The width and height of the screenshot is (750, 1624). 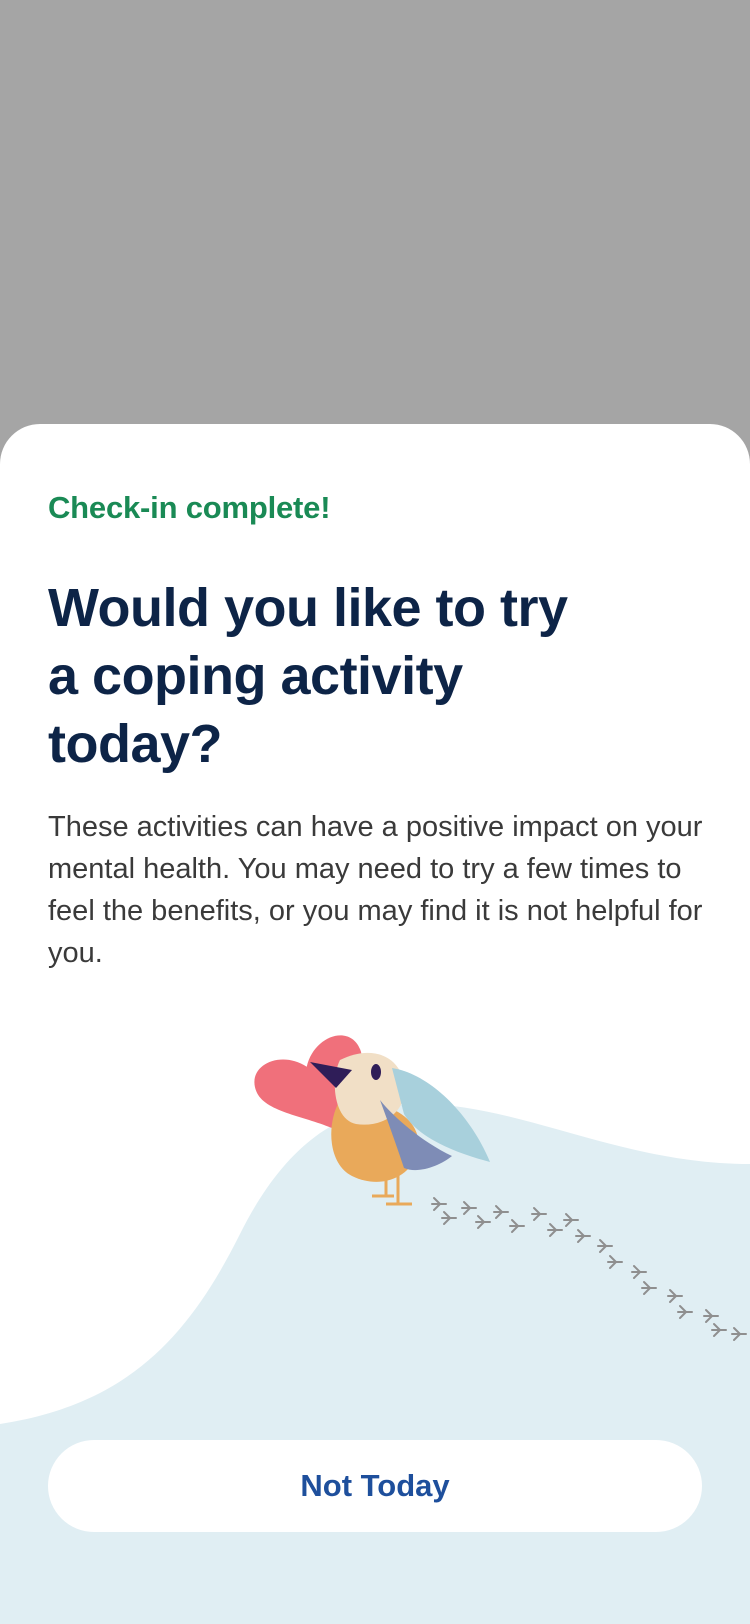 What do you see at coordinates (255, 676) in the screenshot?
I see `title-line-2: a coping activity` at bounding box center [255, 676].